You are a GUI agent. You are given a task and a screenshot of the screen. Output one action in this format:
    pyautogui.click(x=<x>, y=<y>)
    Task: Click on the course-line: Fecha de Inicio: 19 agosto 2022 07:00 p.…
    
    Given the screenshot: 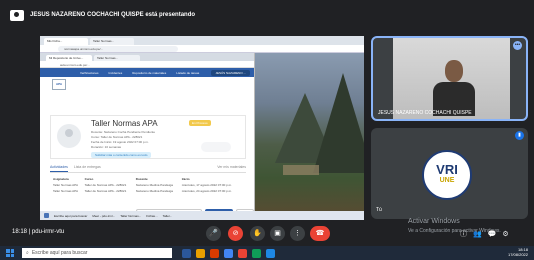 What is the action you would take?
    pyautogui.click(x=120, y=142)
    